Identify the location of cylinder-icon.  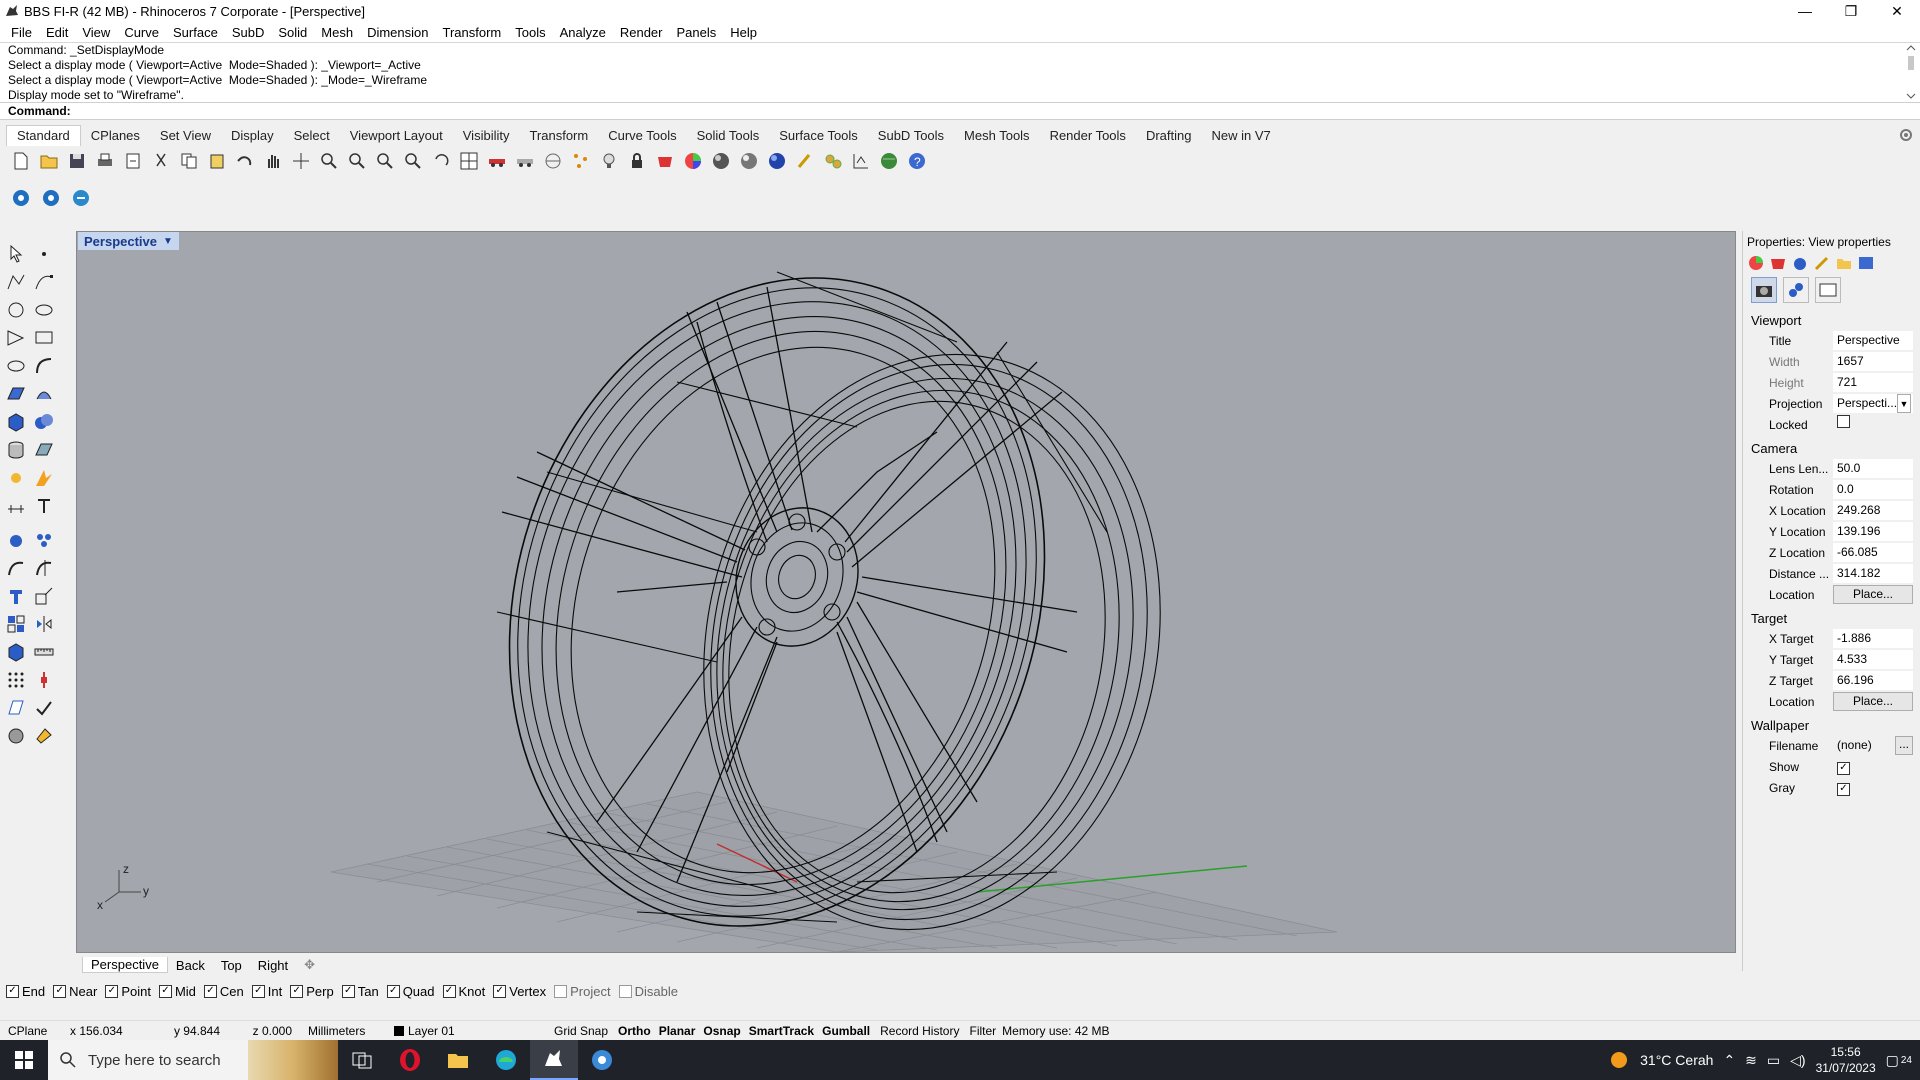
(16, 450).